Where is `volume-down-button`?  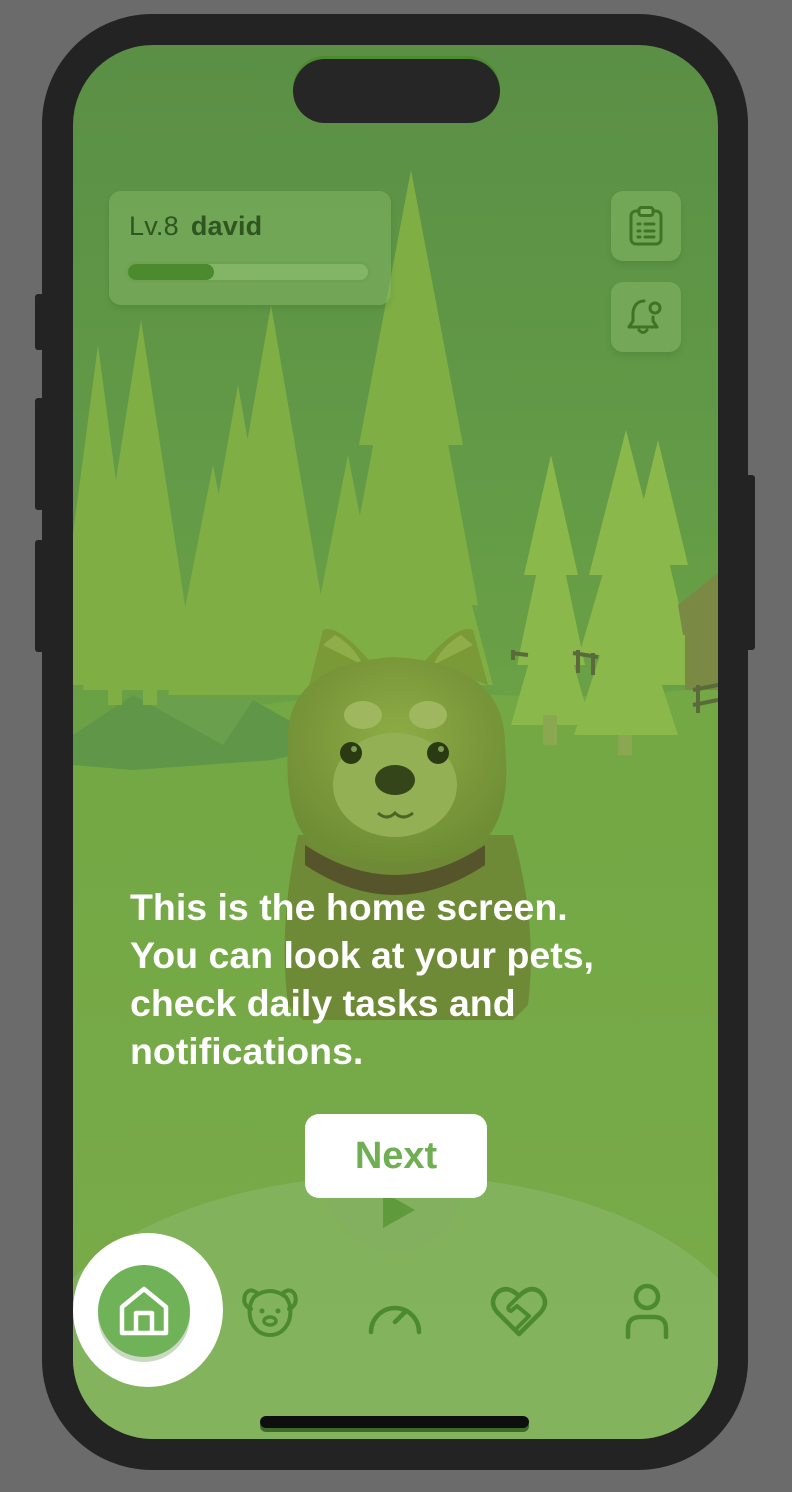
volume-down-button is located at coordinates (39, 596).